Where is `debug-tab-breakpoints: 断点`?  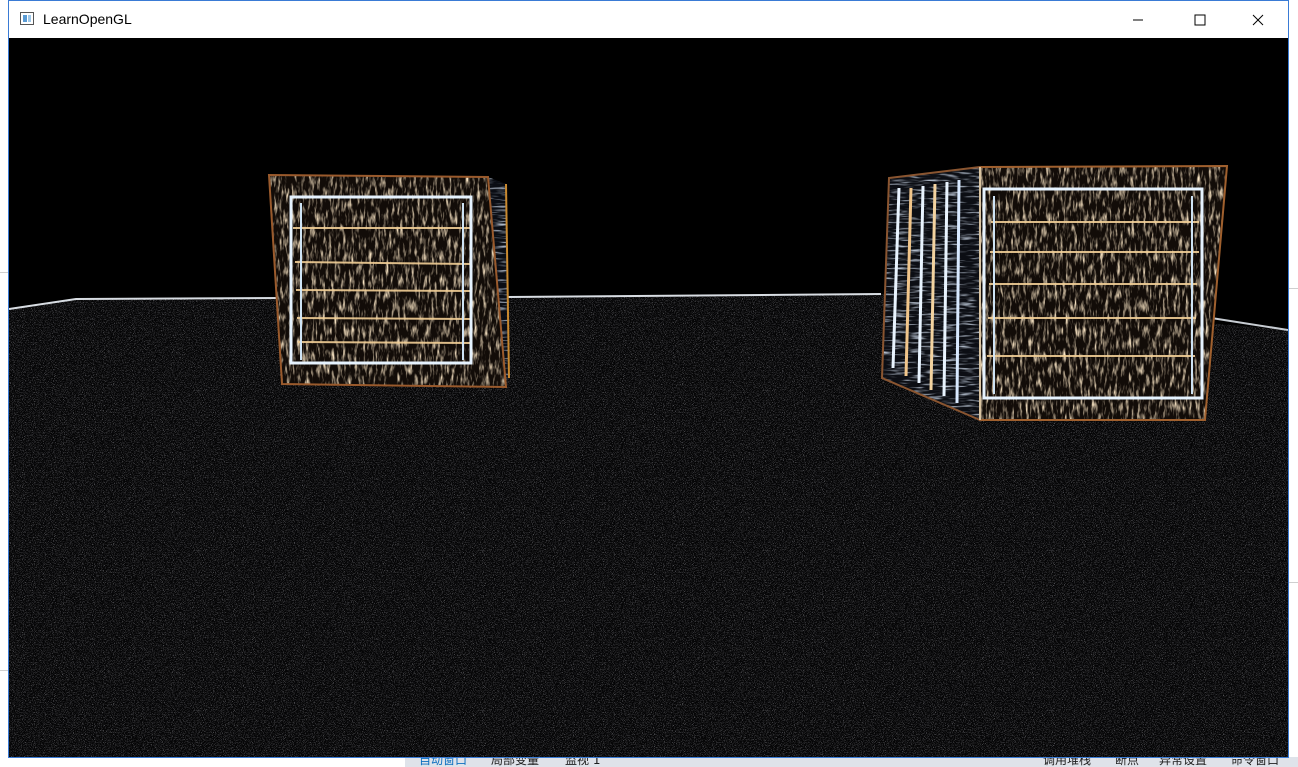
debug-tab-breakpoints: 断点 is located at coordinates (1127, 762).